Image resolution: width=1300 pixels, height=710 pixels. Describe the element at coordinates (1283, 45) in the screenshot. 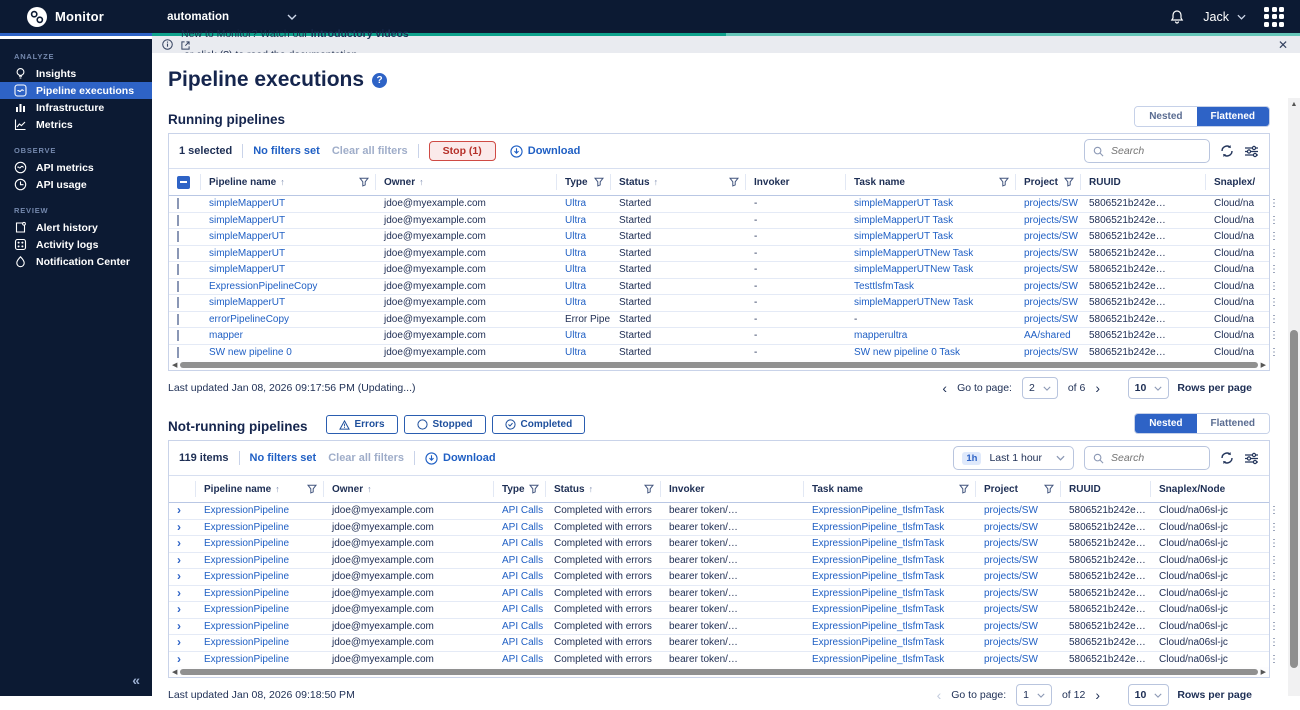

I see `banner-close-icon: ✕` at that location.